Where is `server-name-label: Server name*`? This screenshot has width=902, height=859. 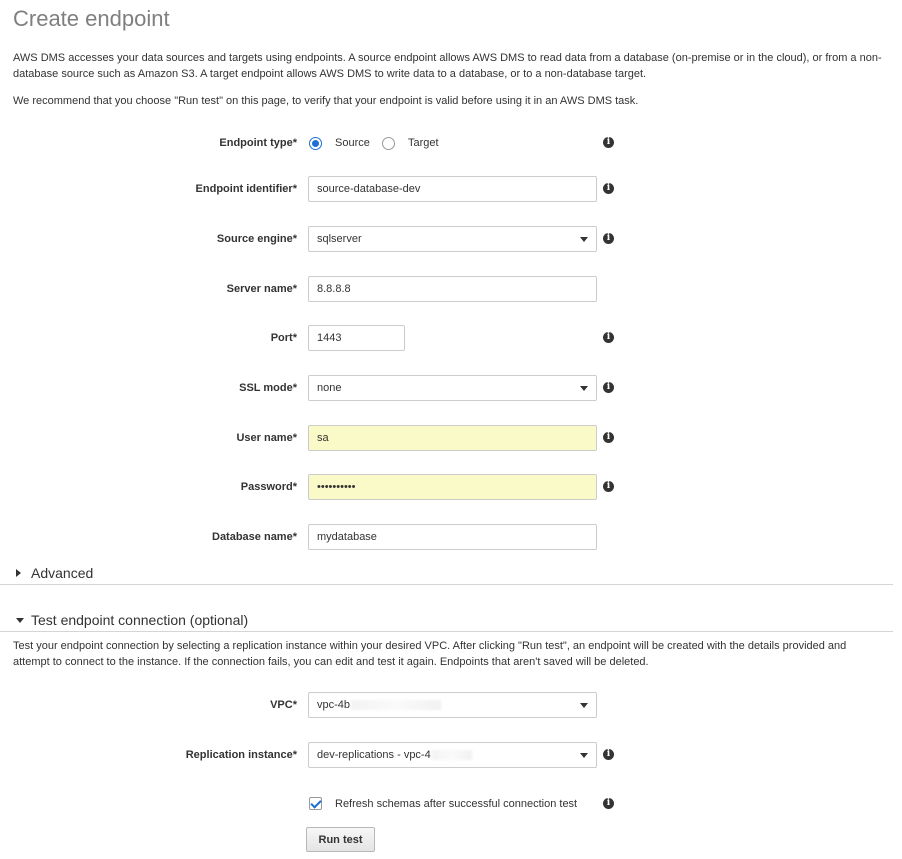
server-name-label: Server name* is located at coordinates (261, 289).